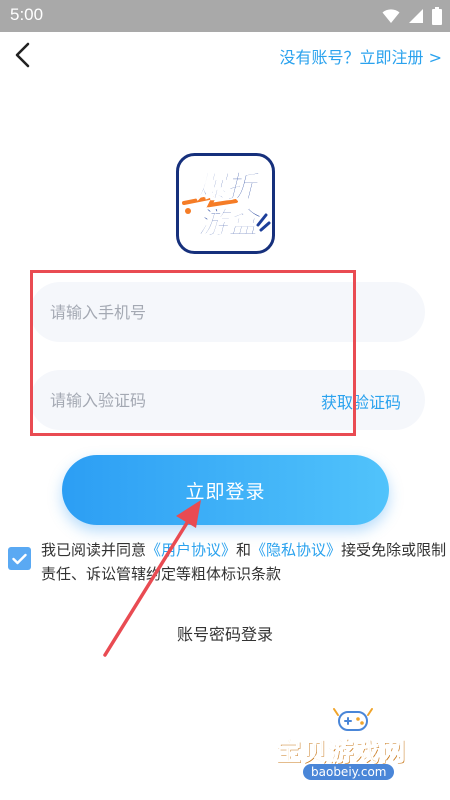  I want to click on wifi-icon, so click(391, 16).